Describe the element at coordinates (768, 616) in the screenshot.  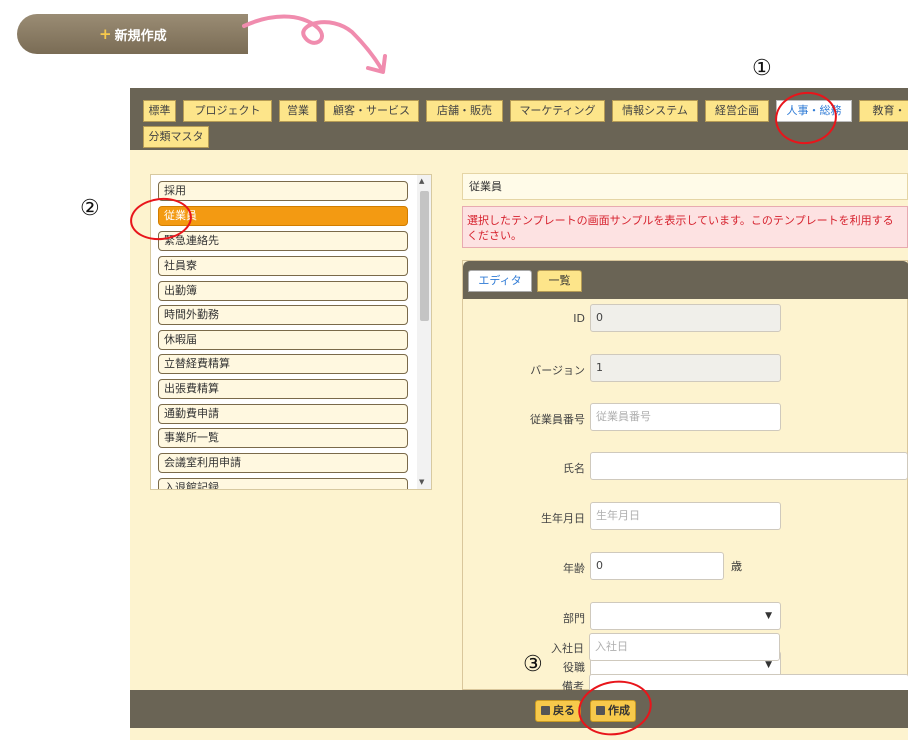
I see `chevron-down-icon: ▼` at that location.